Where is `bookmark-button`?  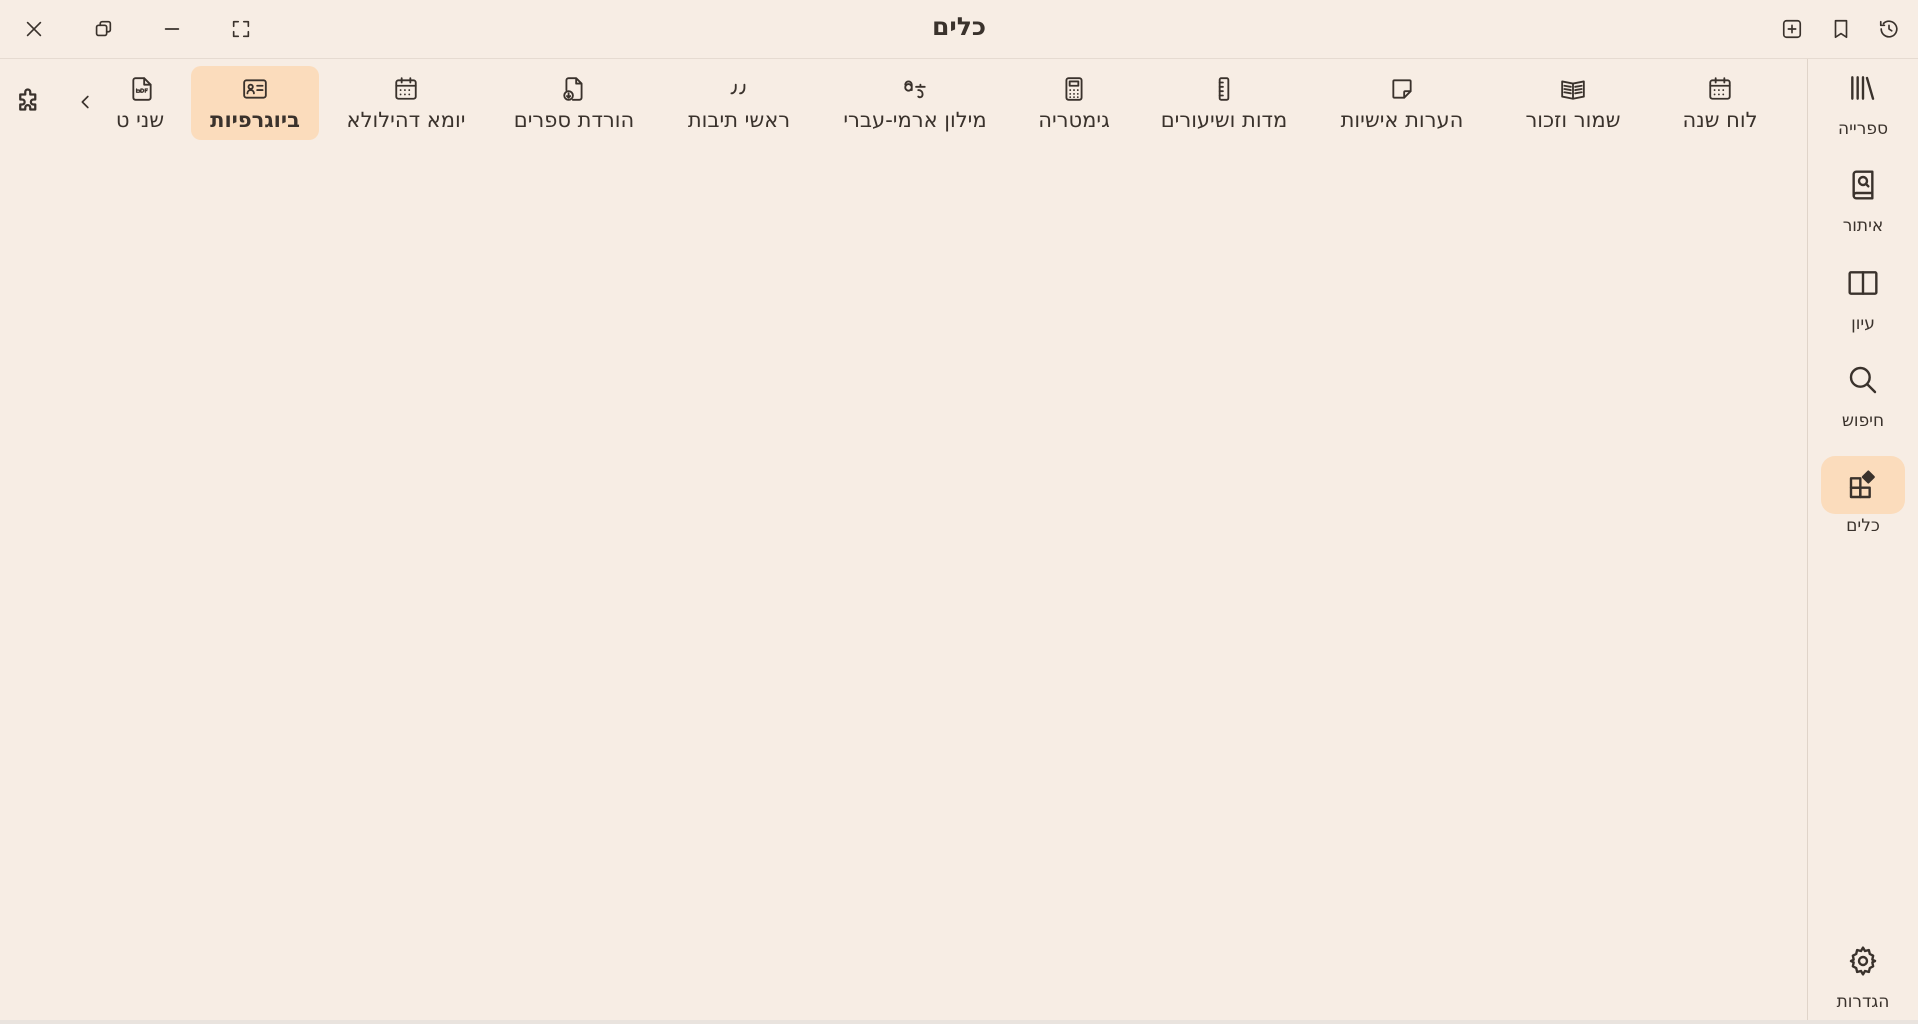 bookmark-button is located at coordinates (1841, 29).